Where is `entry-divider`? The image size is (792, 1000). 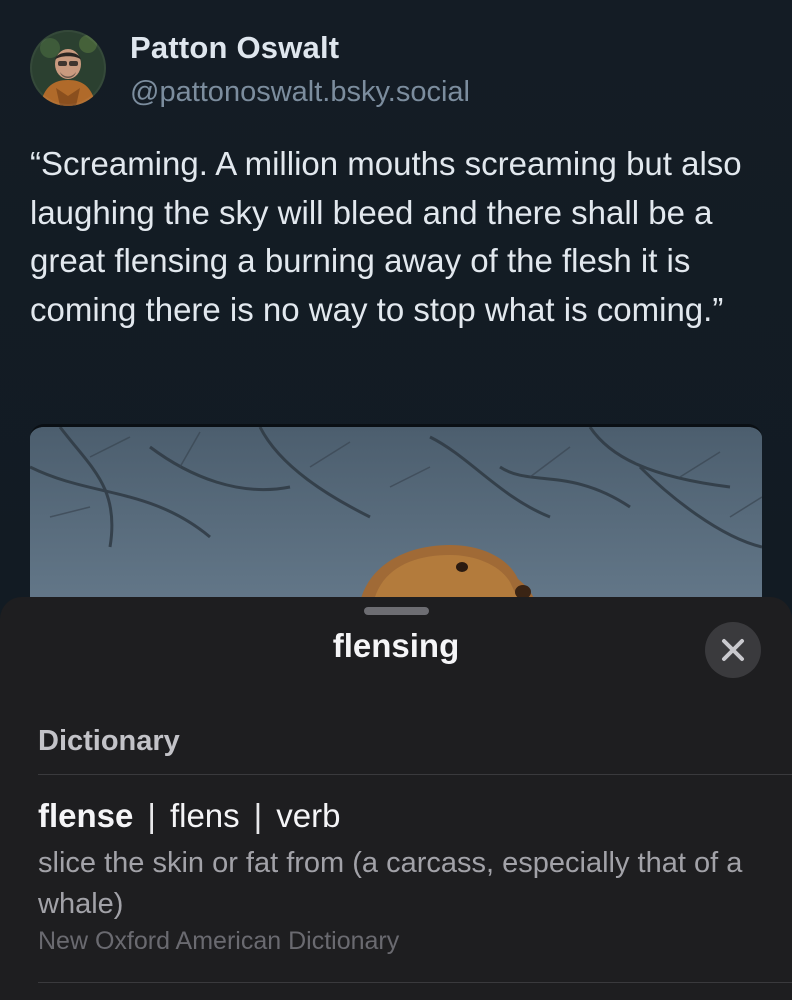
entry-divider is located at coordinates (415, 982).